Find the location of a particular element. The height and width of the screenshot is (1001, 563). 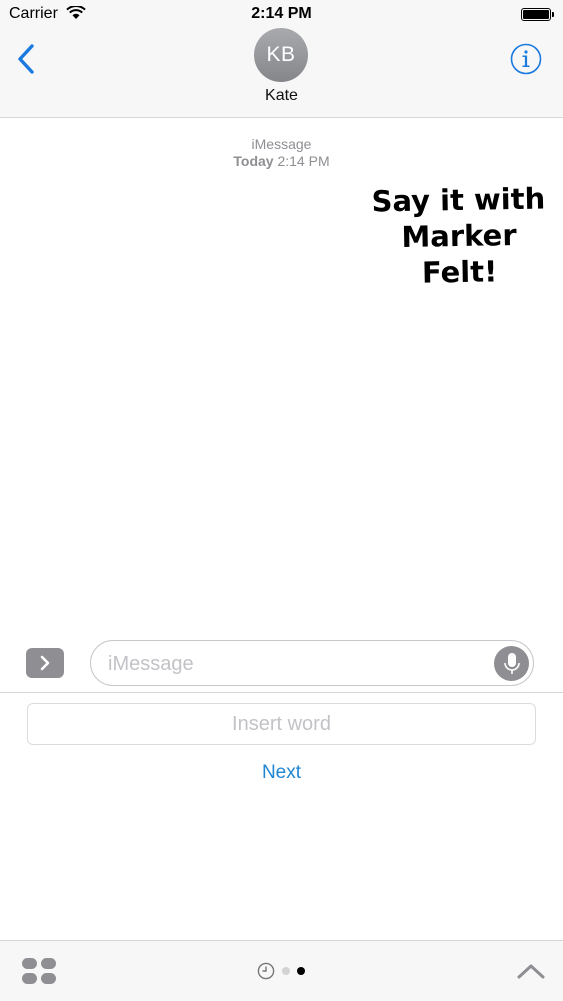

message-timestamp: iMessage Today 2:14 PM is located at coordinates (281, 153).